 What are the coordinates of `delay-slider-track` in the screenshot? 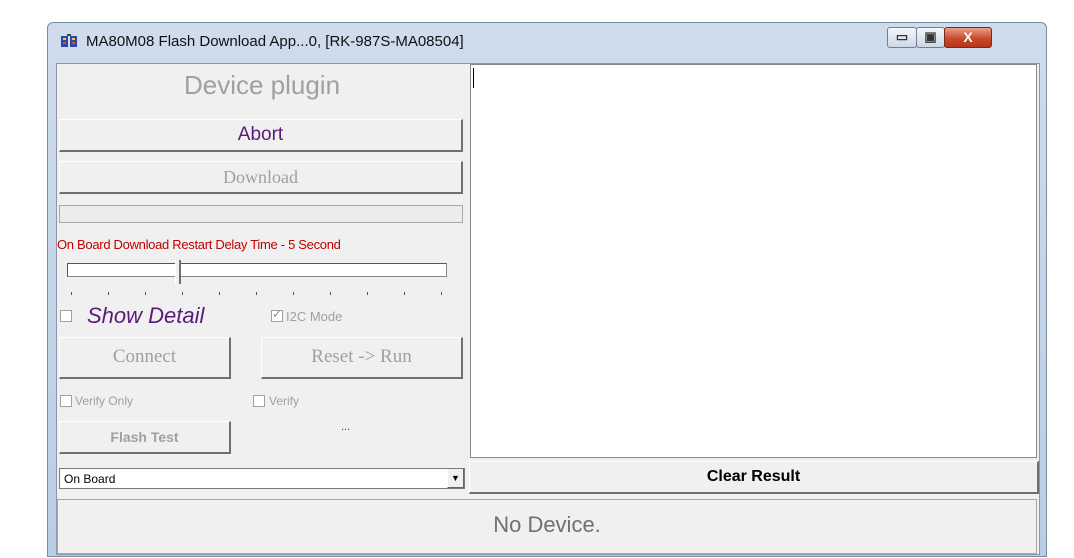 It's located at (257, 270).